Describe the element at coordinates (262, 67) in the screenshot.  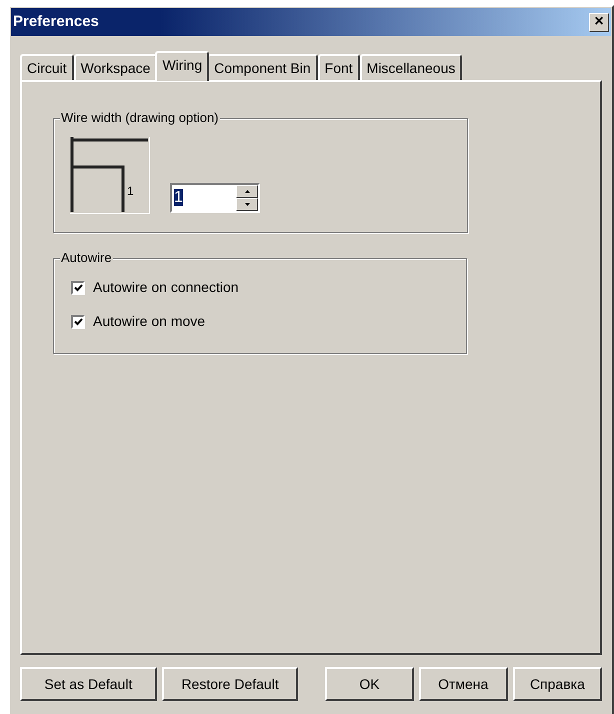
I see `tab: Component Bin` at that location.